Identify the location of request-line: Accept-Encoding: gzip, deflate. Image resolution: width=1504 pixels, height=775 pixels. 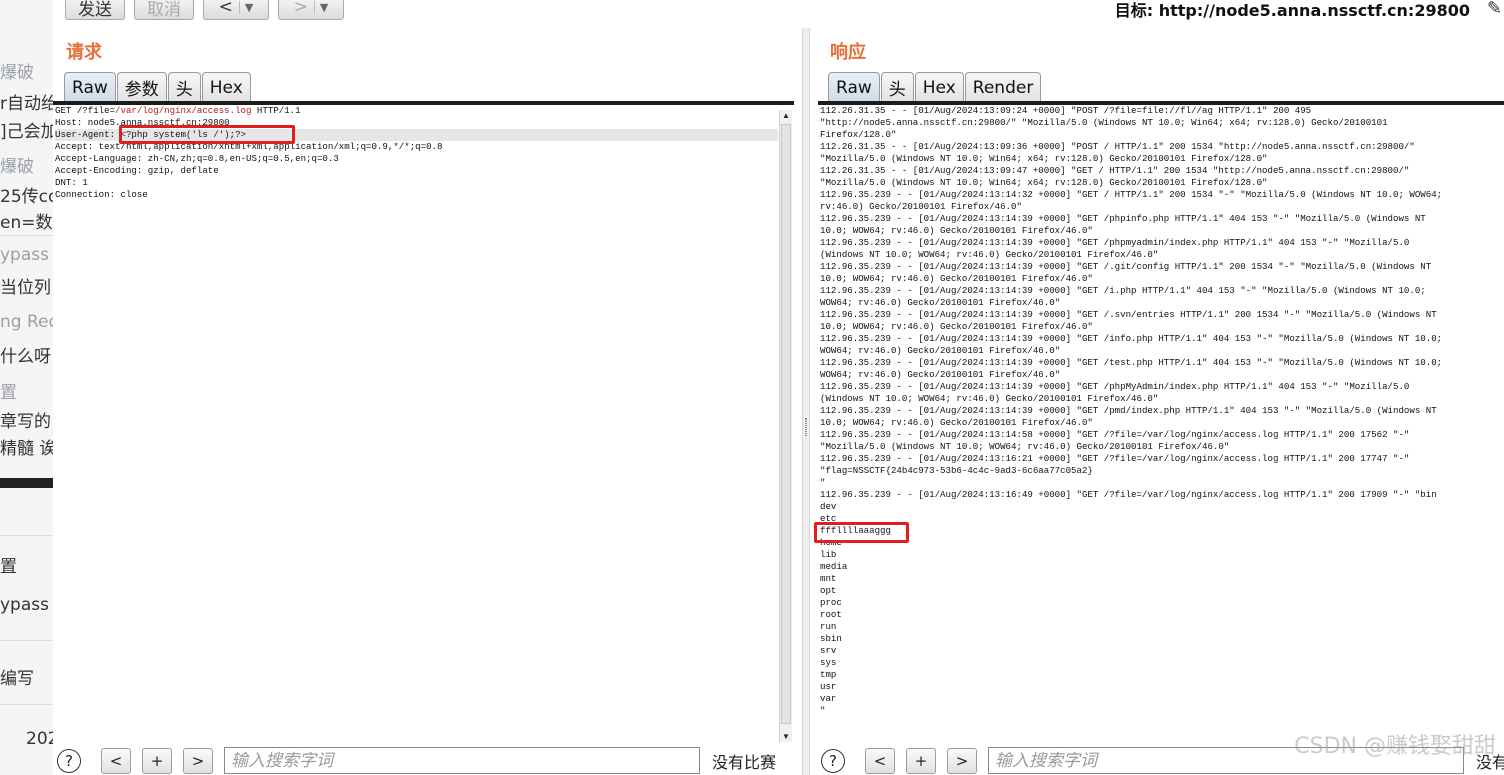
(416, 171).